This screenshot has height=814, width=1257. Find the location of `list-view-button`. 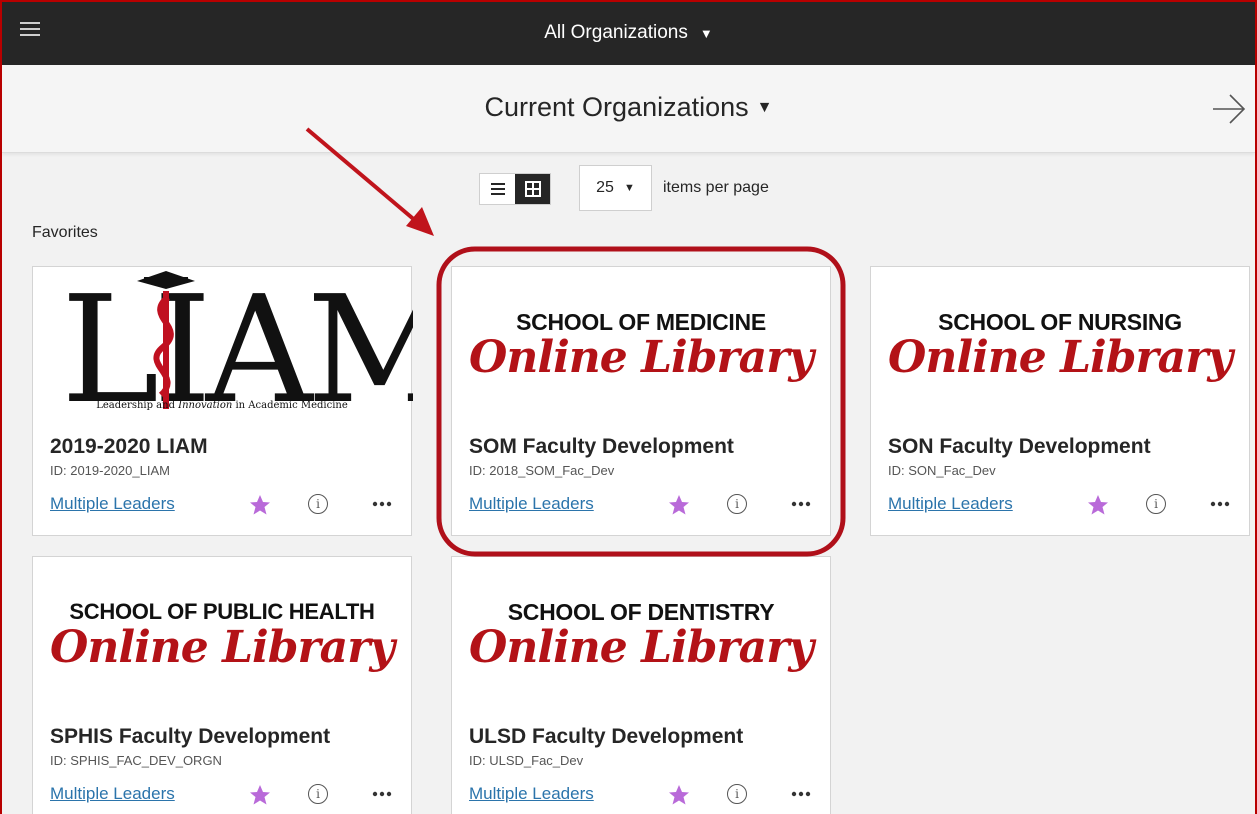

list-view-button is located at coordinates (497, 189).